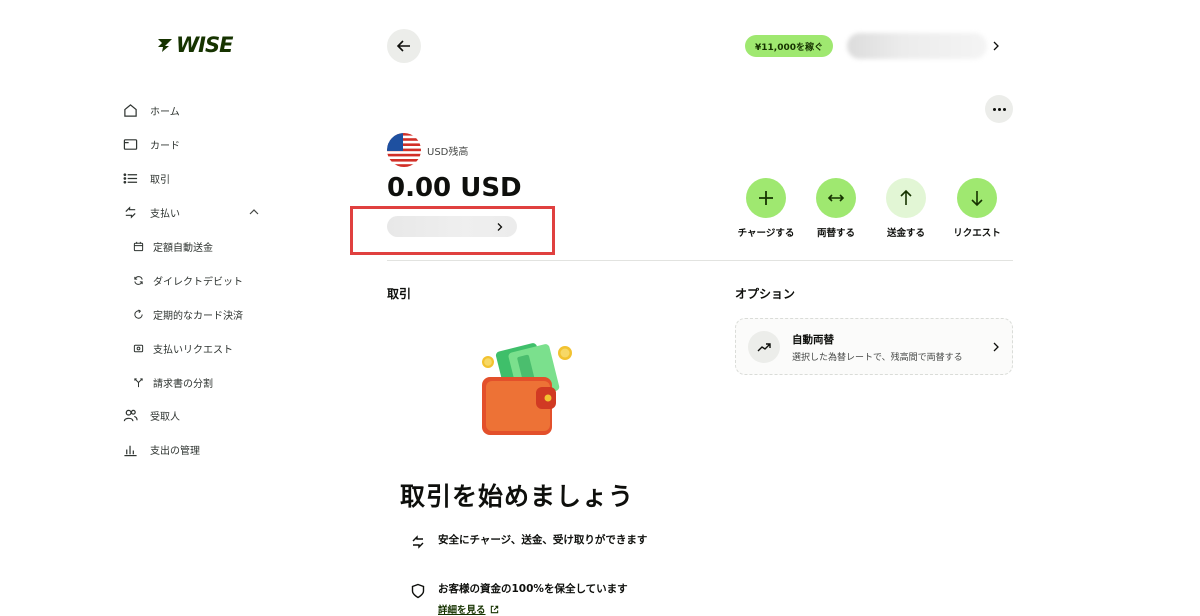 The image size is (1200, 616). Describe the element at coordinates (454, 188) in the screenshot. I see `balance-amount: 0.00 USD` at that location.